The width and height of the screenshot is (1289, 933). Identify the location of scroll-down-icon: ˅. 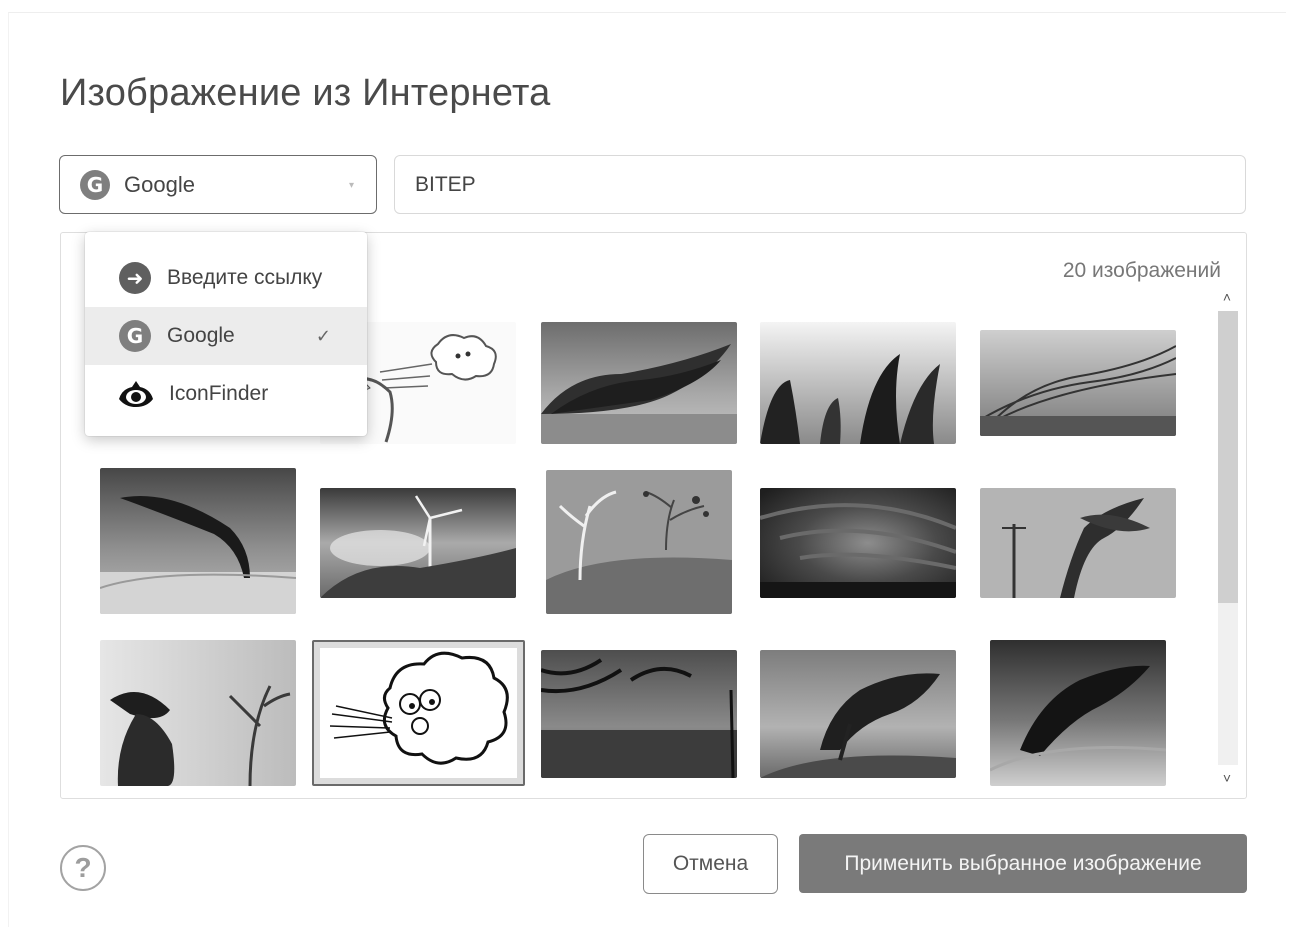
(1227, 778).